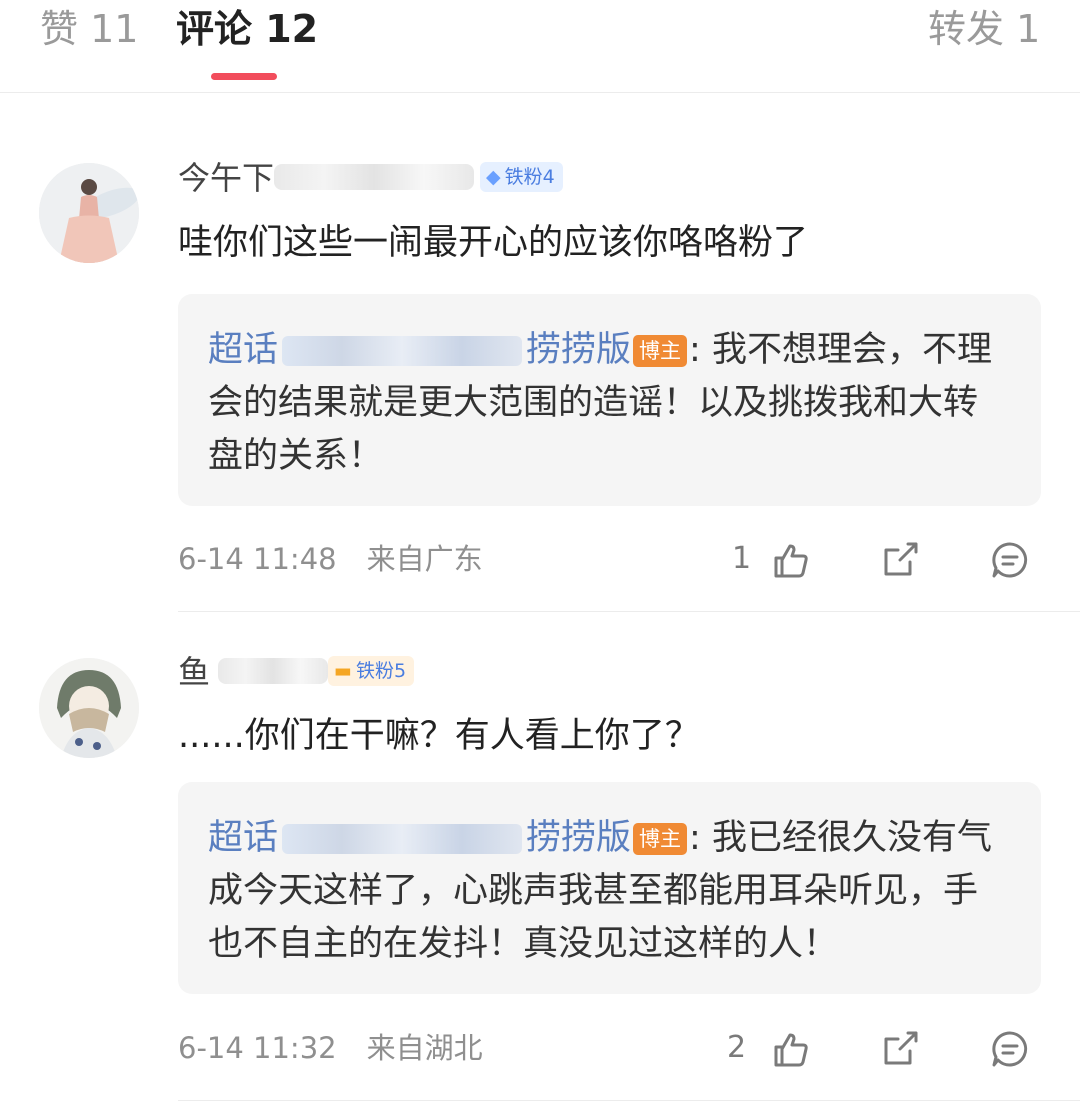 Image resolution: width=1080 pixels, height=1119 pixels. I want to click on like-count: 2, so click(737, 1047).